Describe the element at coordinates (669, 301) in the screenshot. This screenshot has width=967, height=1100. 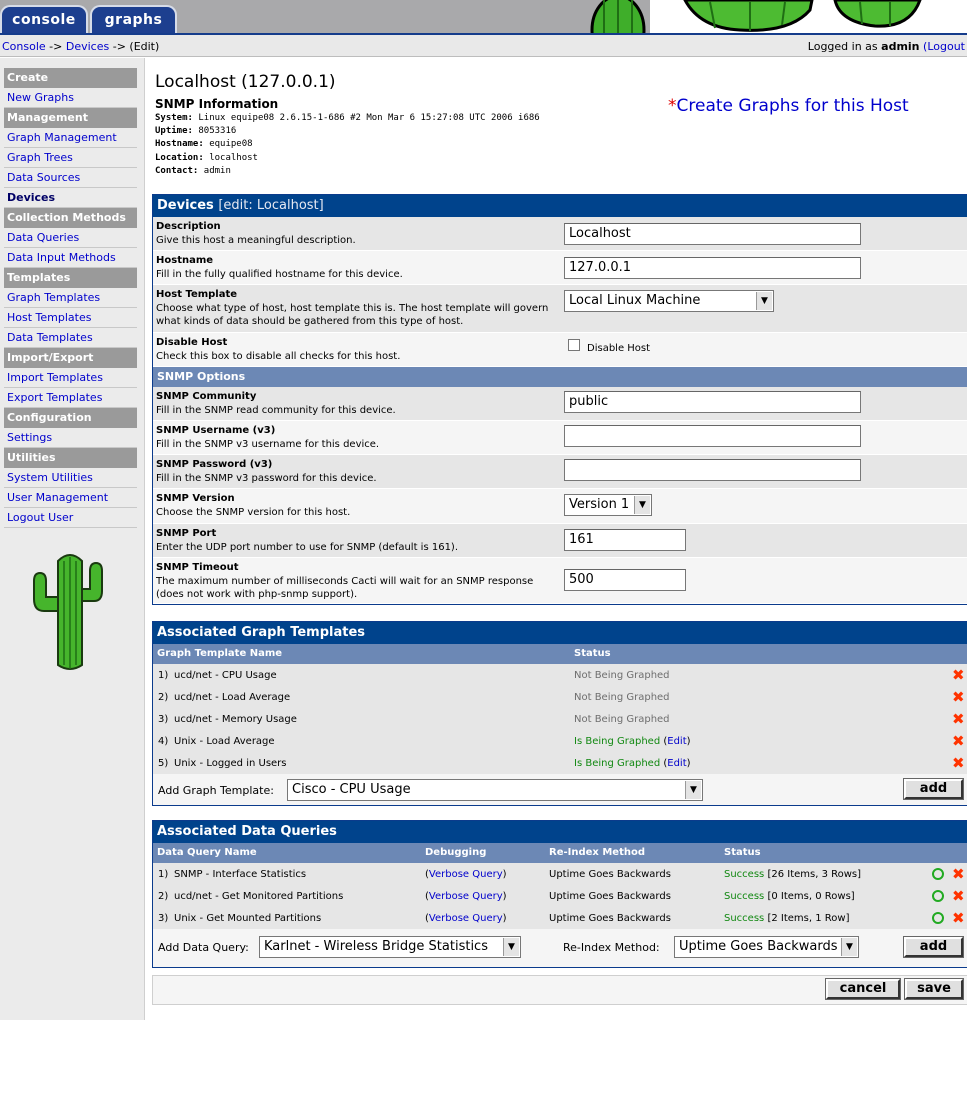
I see `host-template-select: Local Linux Machine ▼` at that location.